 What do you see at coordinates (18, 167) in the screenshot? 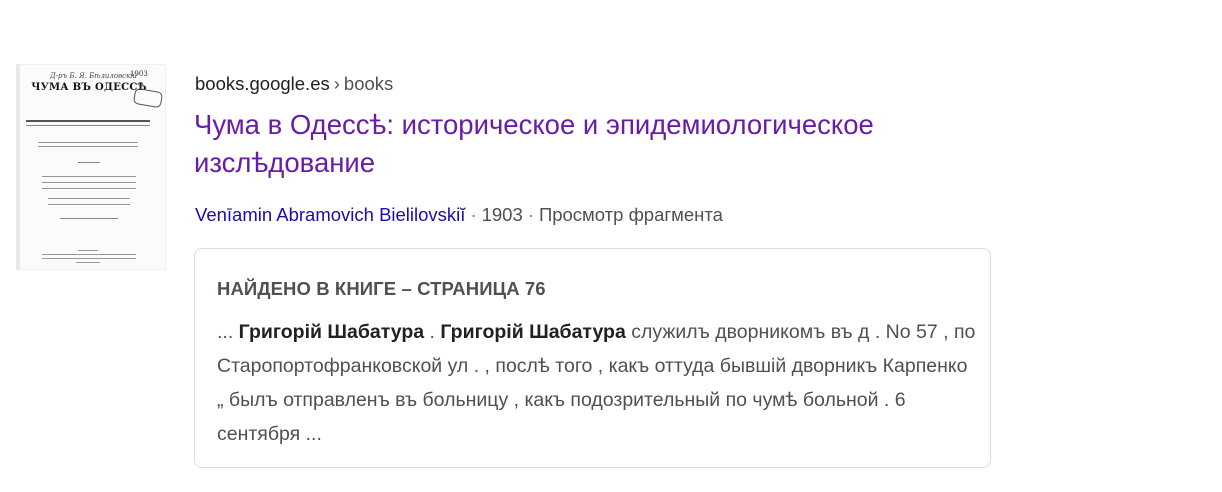
I see `cover-edge` at bounding box center [18, 167].